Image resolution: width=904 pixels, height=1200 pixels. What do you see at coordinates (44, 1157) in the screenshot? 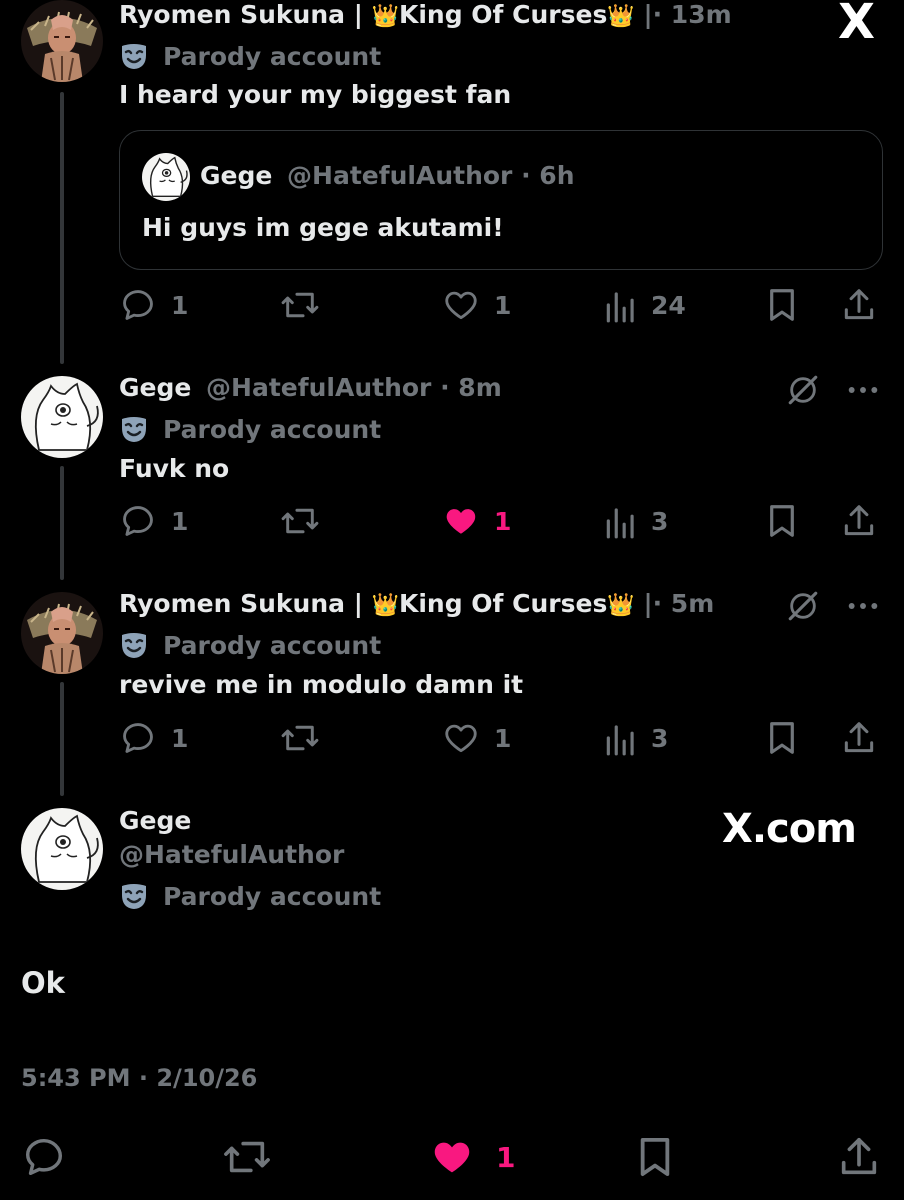
I see `reply-button` at bounding box center [44, 1157].